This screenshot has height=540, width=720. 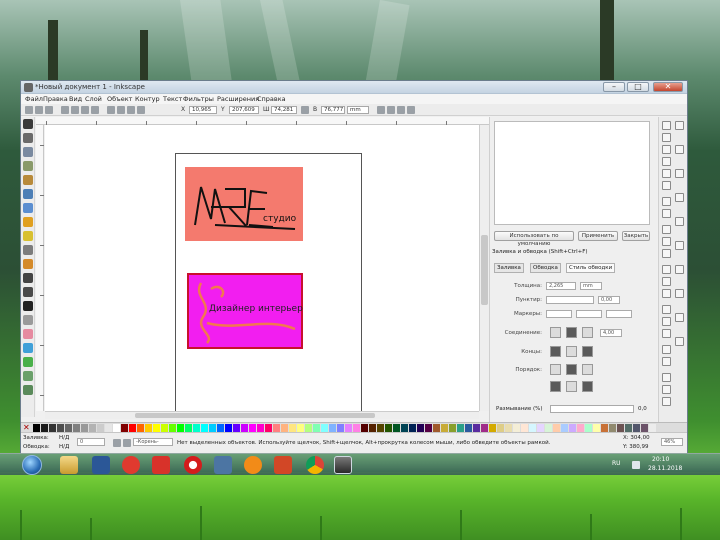 What do you see at coordinates (598, 236) in the screenshot?
I see `apply-button: Применить` at bounding box center [598, 236].